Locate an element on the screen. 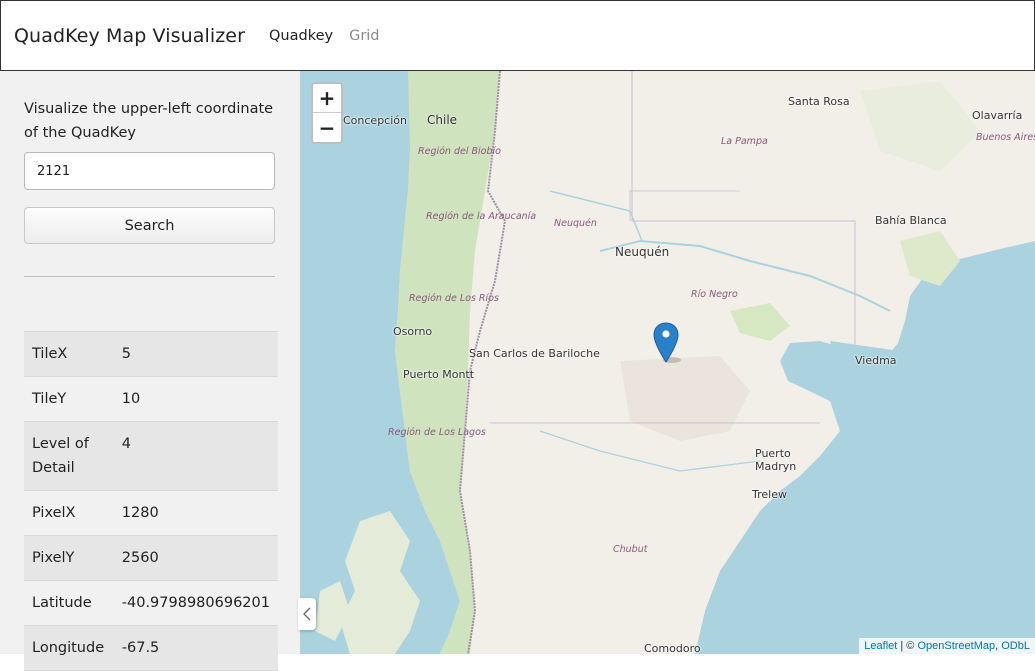 This screenshot has width=1035, height=671. zoom-control: + − is located at coordinates (327, 113).